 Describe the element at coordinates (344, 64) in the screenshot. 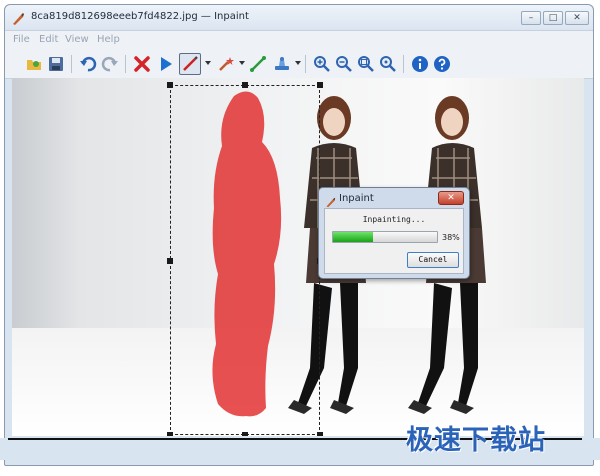

I see `zoom-out-icon` at that location.